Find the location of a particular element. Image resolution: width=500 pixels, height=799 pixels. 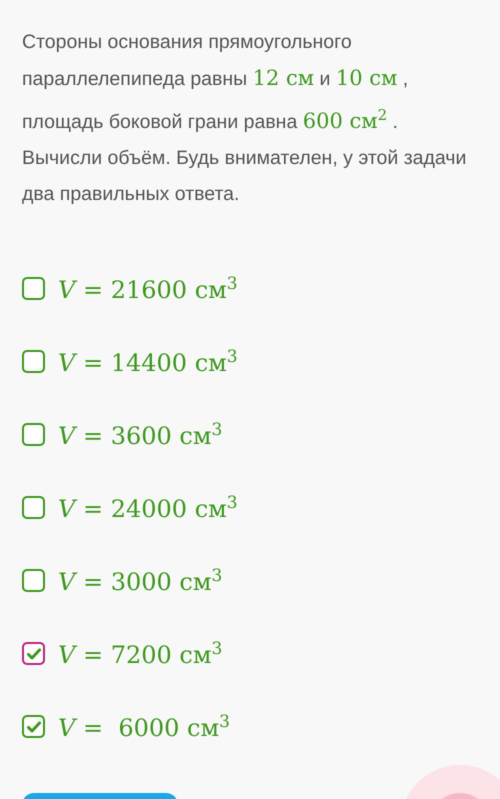

answer-option: V = 3000 см$^{3}$ is located at coordinates (140, 581).